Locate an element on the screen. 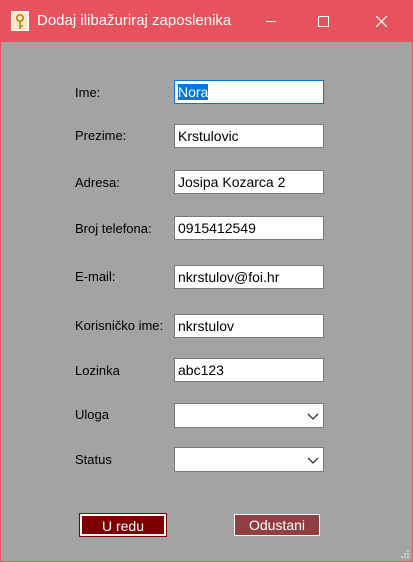 The image size is (413, 562). broj-telefona-label: Broj telefona: is located at coordinates (113, 228).